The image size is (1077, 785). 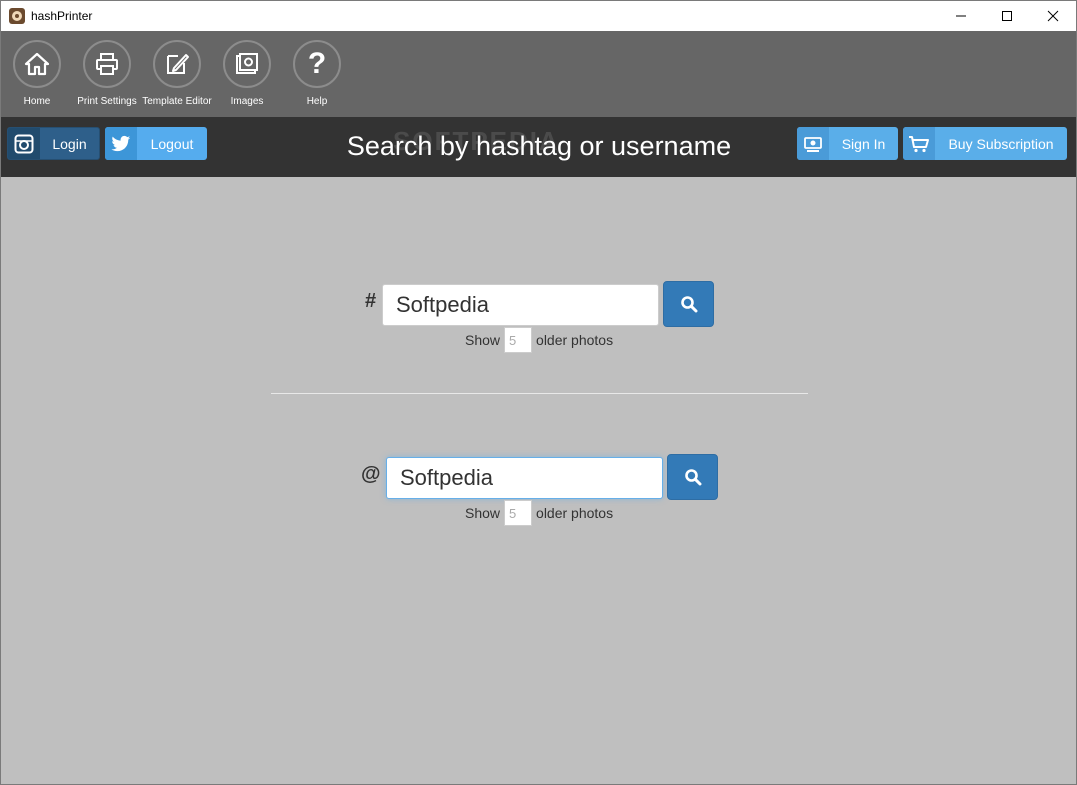 I want to click on instagram-login-button: Login, so click(x=53, y=143).